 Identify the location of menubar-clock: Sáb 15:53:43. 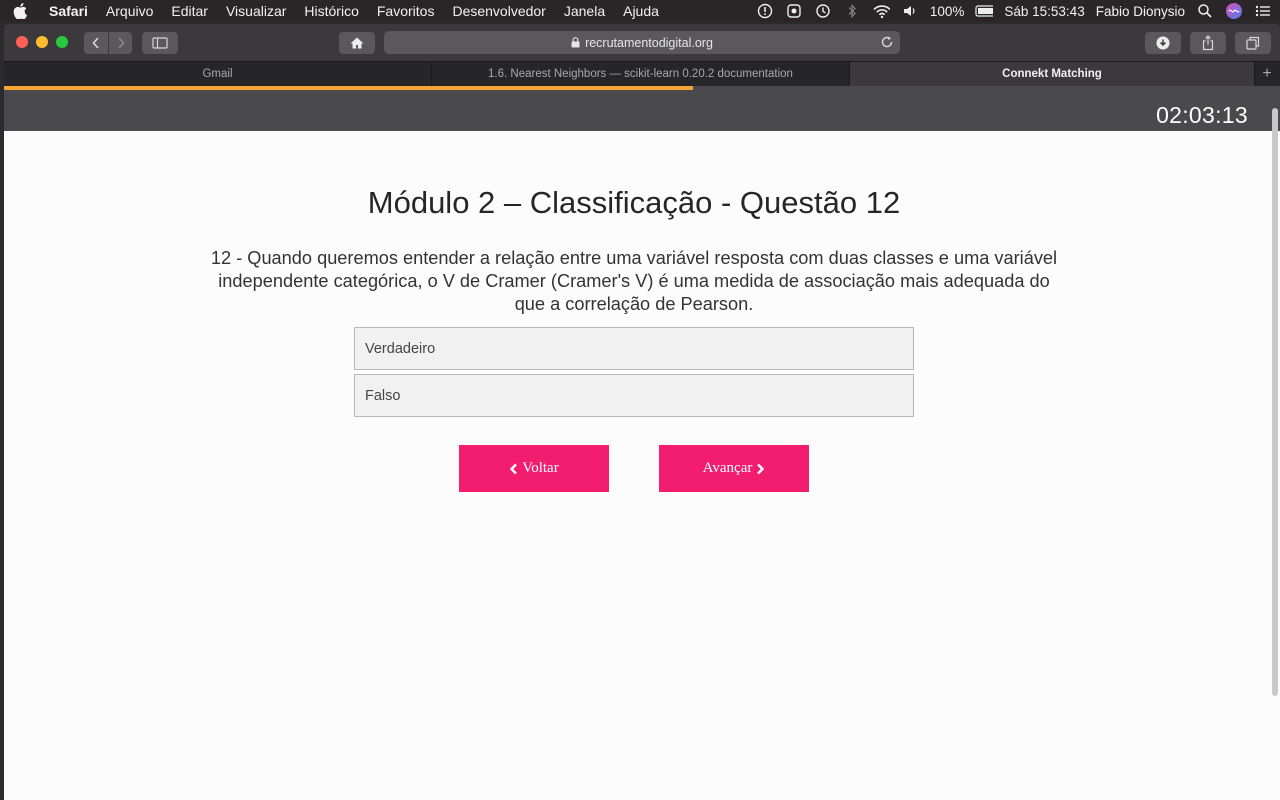
(1044, 11).